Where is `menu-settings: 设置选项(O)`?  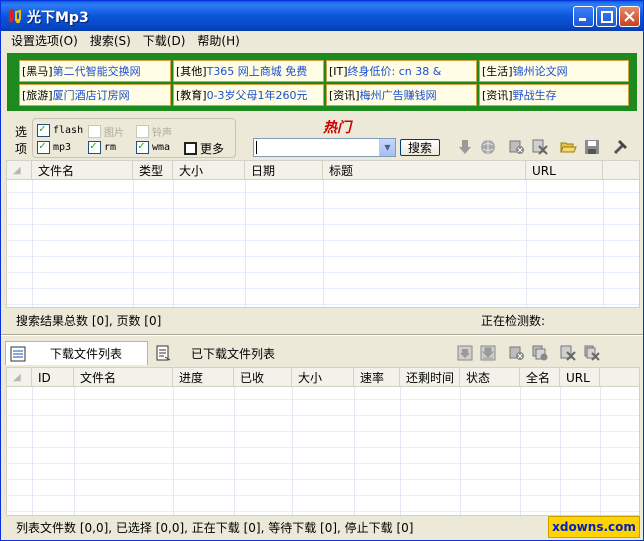
menu-settings: 设置选项(O) is located at coordinates (44, 40).